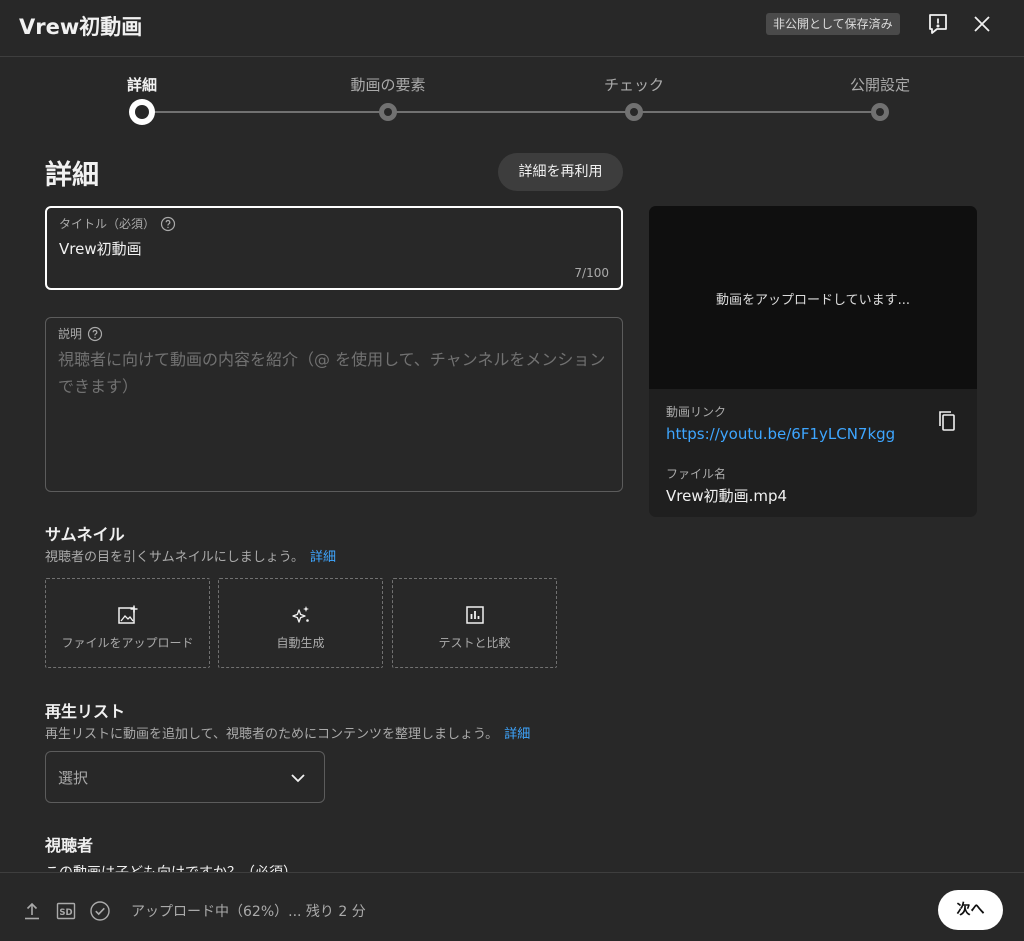 This screenshot has width=1024, height=941. Describe the element at coordinates (107, 224) in the screenshot. I see `title-field-label: タイトル（必須）` at that location.